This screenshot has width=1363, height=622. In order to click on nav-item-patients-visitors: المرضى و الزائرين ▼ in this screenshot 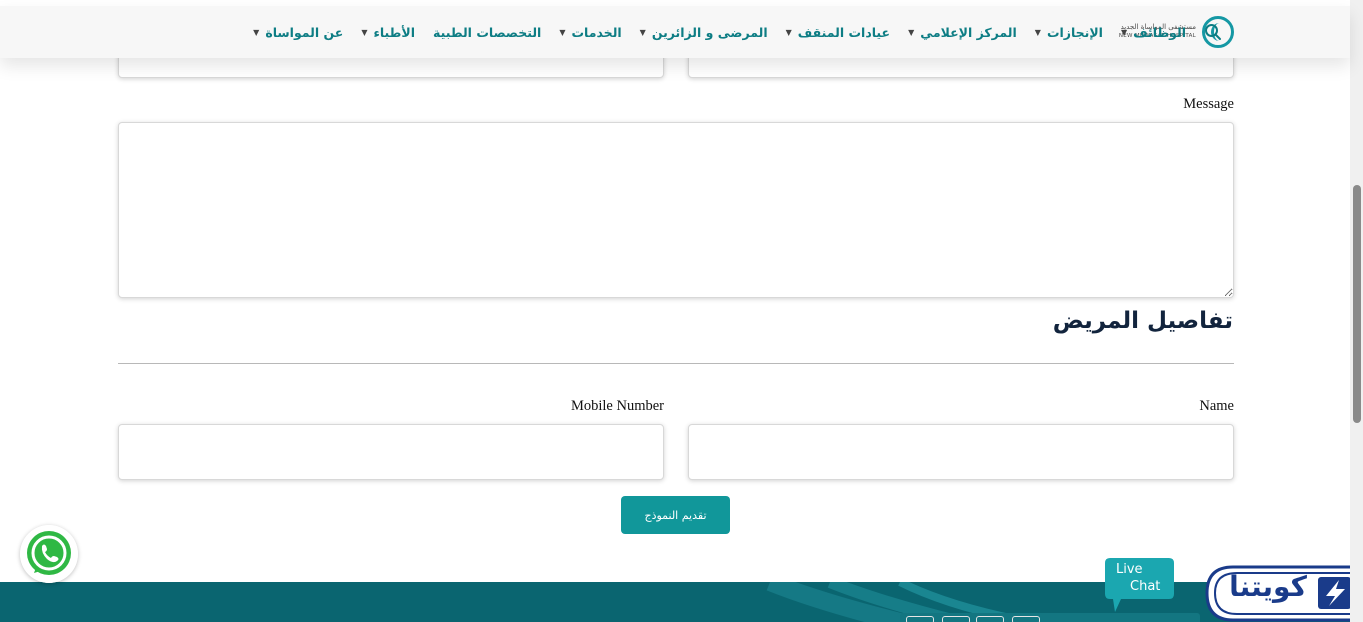, I will do `click(704, 32)`.